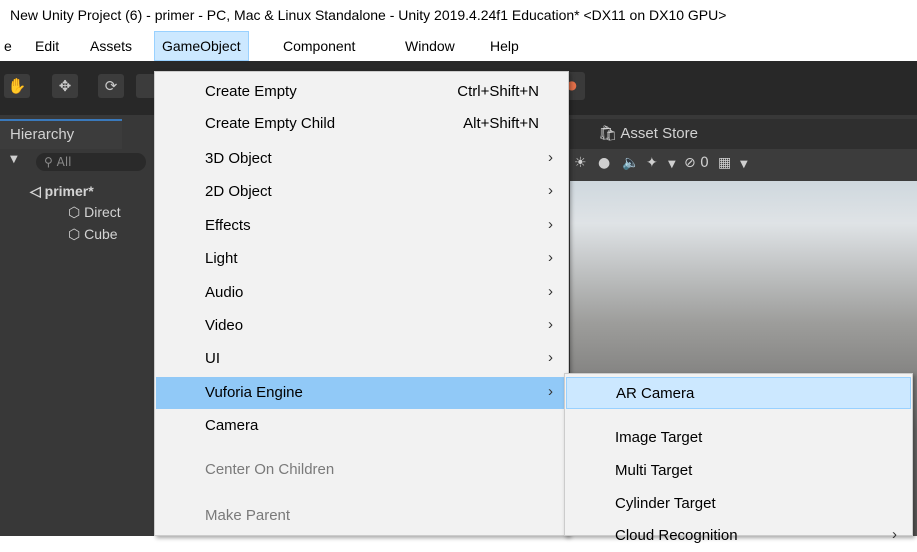  What do you see at coordinates (232, 425) in the screenshot?
I see `menu-item-label: Camera` at bounding box center [232, 425].